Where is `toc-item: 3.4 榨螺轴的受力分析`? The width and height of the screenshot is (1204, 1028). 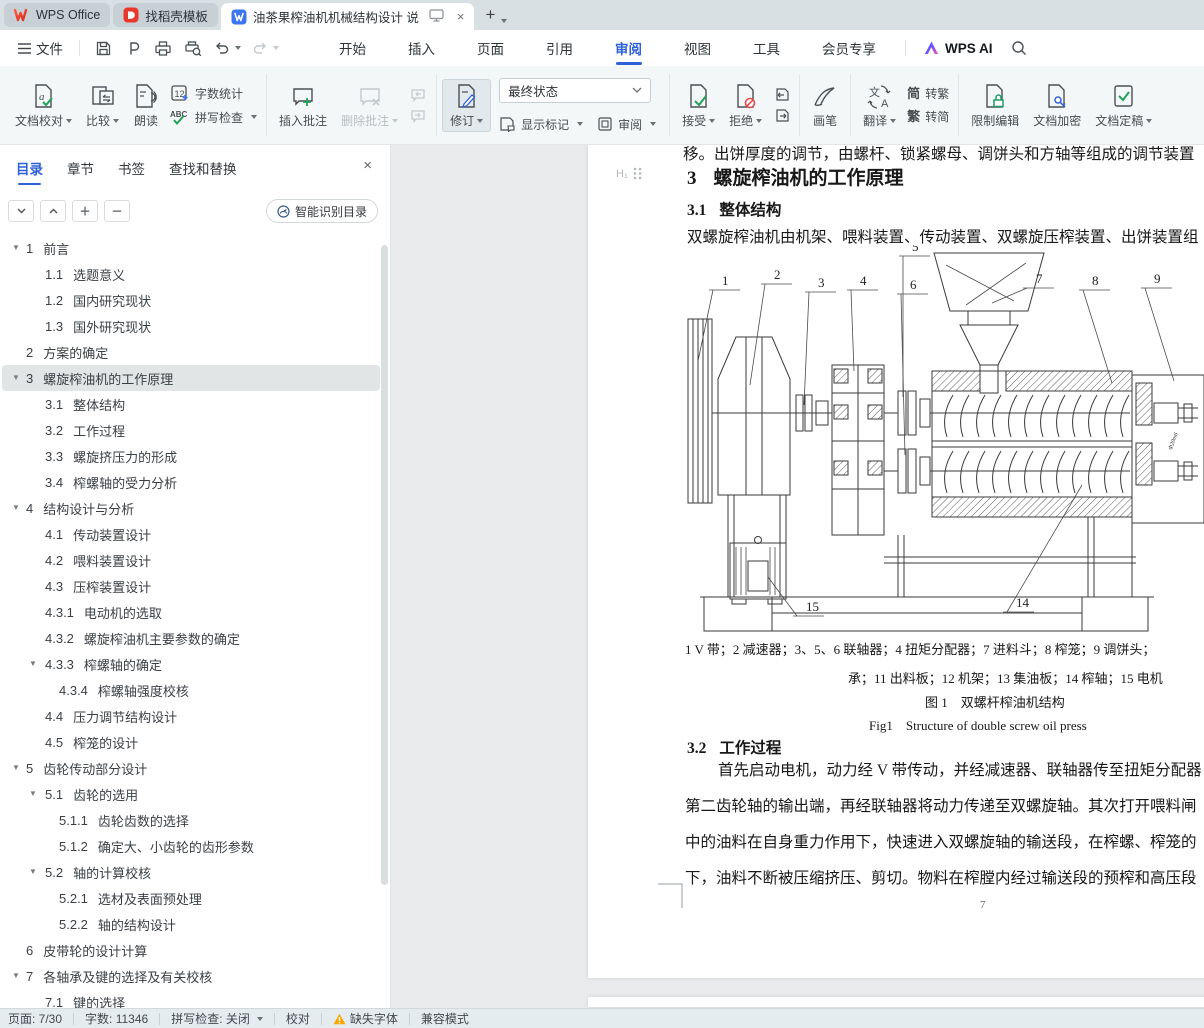 toc-item: 3.4 榨螺轴的受力分析 is located at coordinates (191, 482).